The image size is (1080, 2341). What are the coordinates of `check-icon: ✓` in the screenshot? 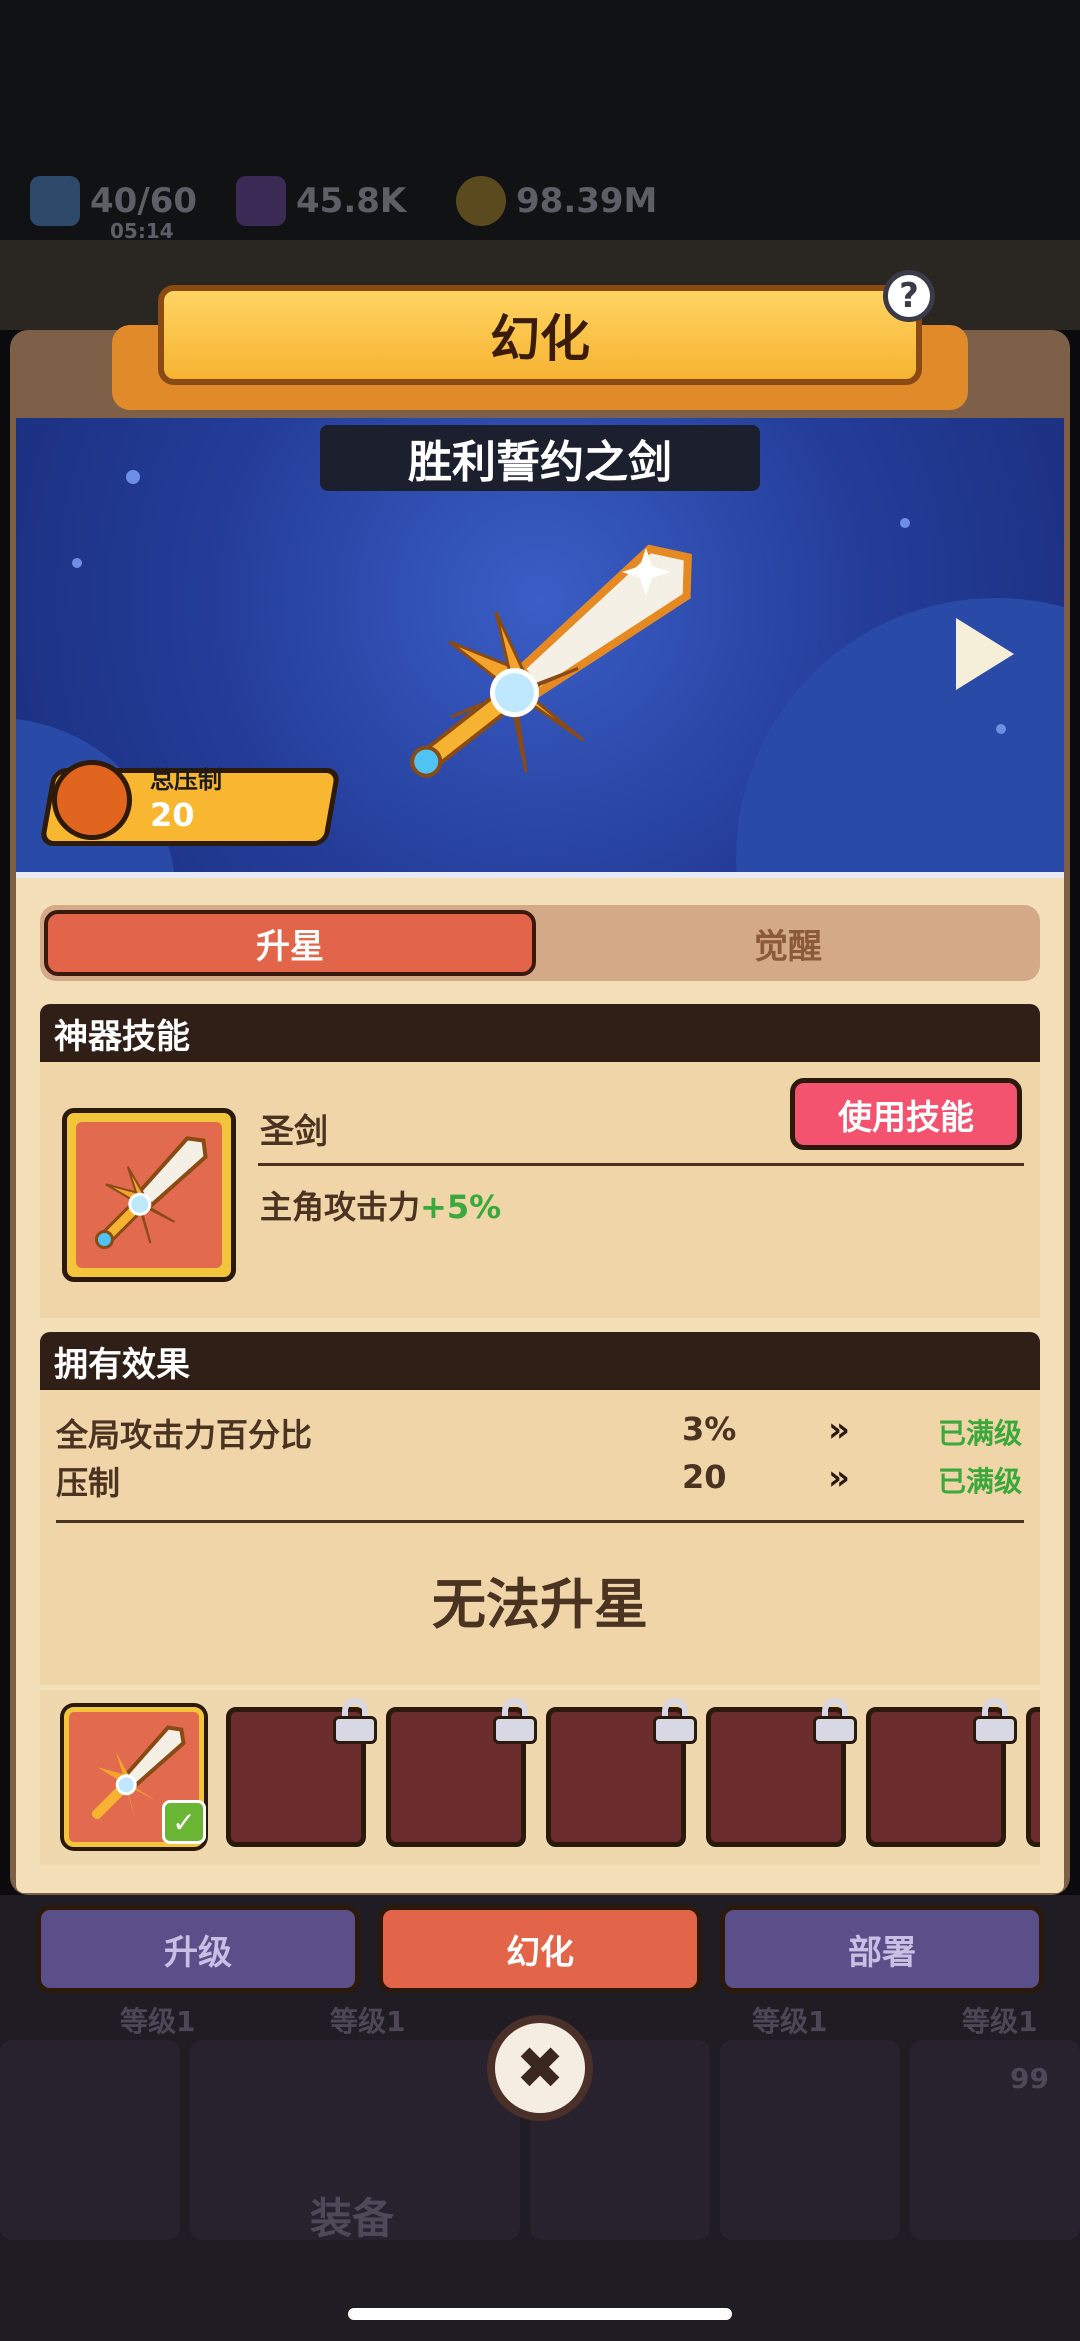 It's located at (184, 1822).